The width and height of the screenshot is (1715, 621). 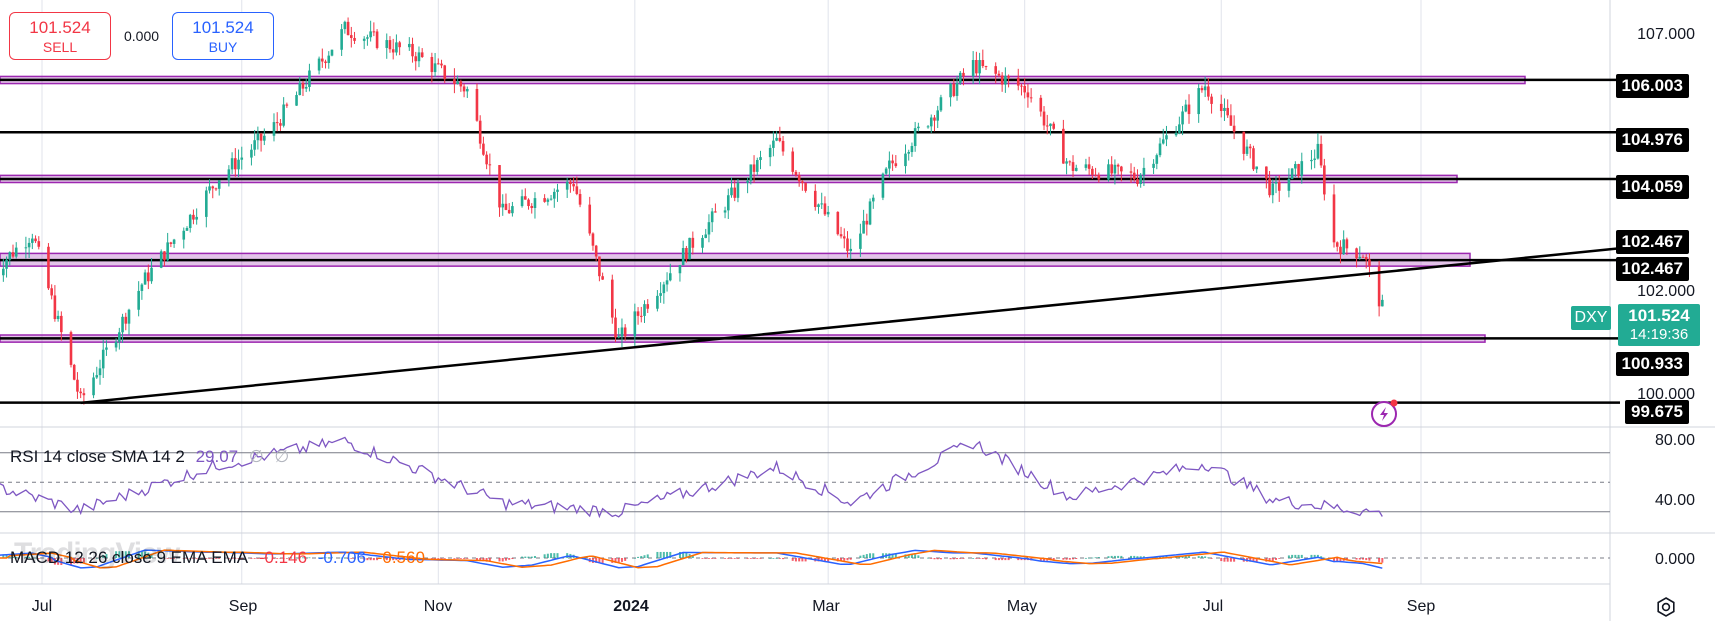 What do you see at coordinates (400, 557) in the screenshot?
I see `macd-signal-value: -0.560` at bounding box center [400, 557].